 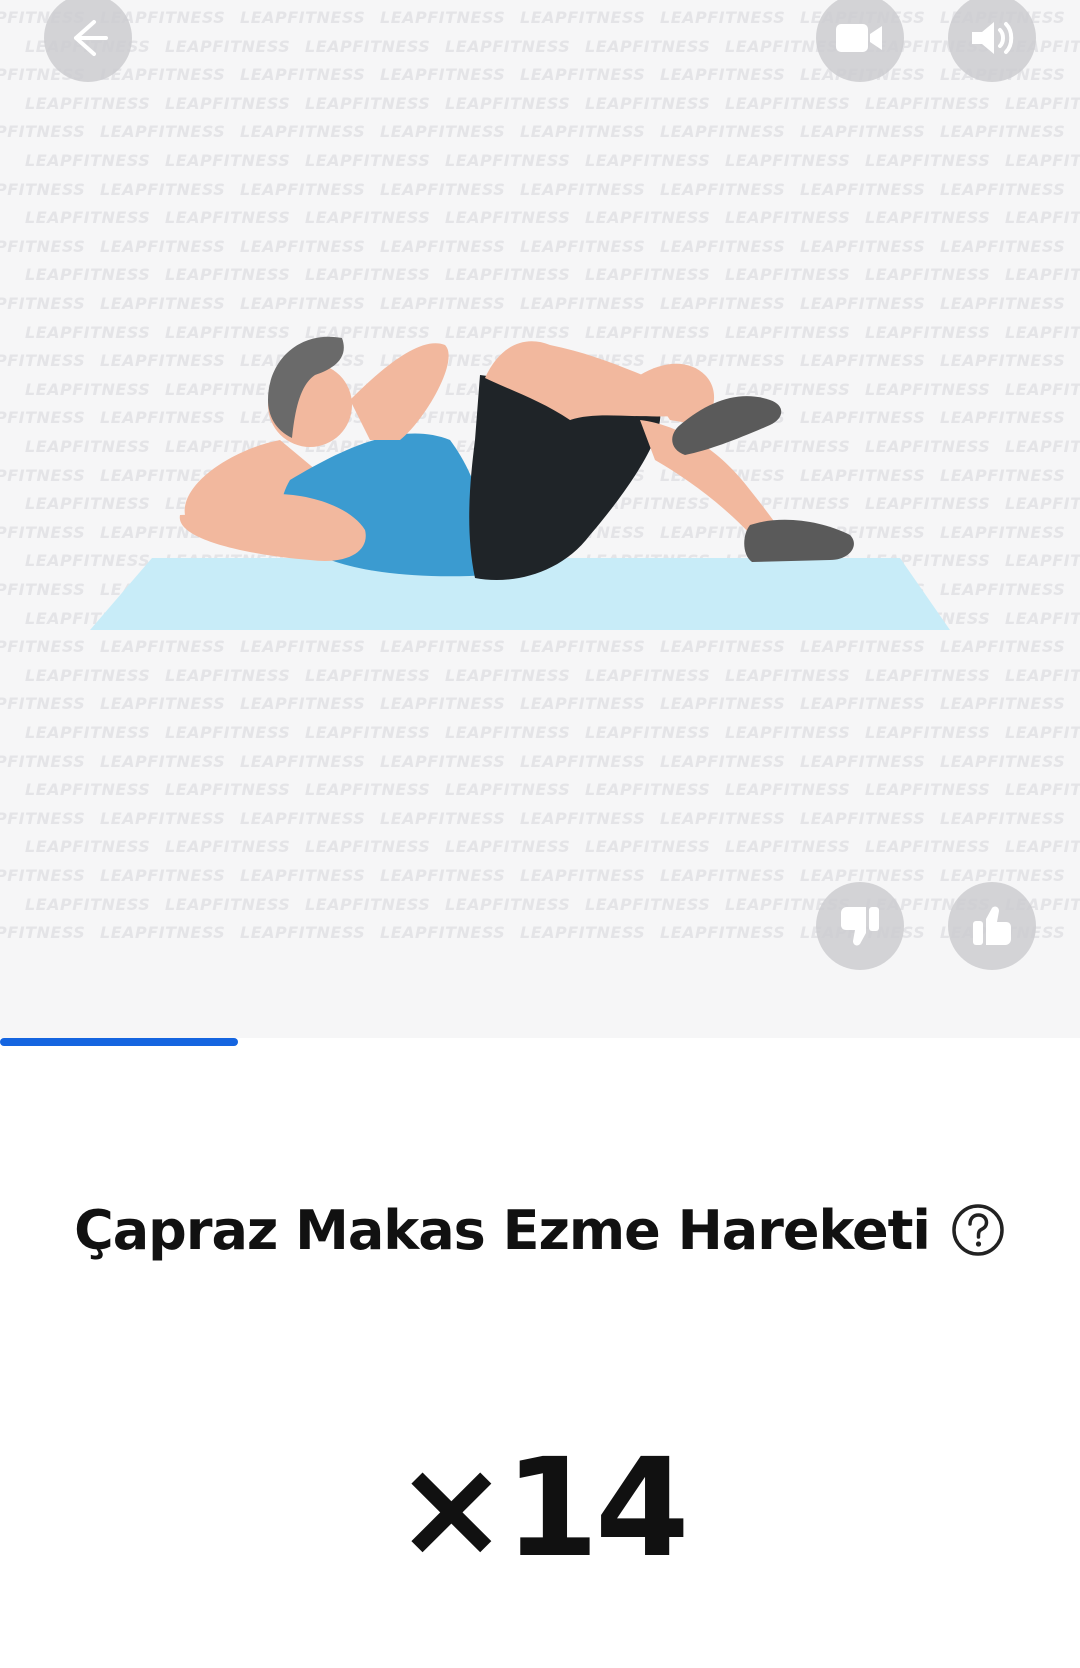 I want to click on shoe-floor, so click(x=799, y=540).